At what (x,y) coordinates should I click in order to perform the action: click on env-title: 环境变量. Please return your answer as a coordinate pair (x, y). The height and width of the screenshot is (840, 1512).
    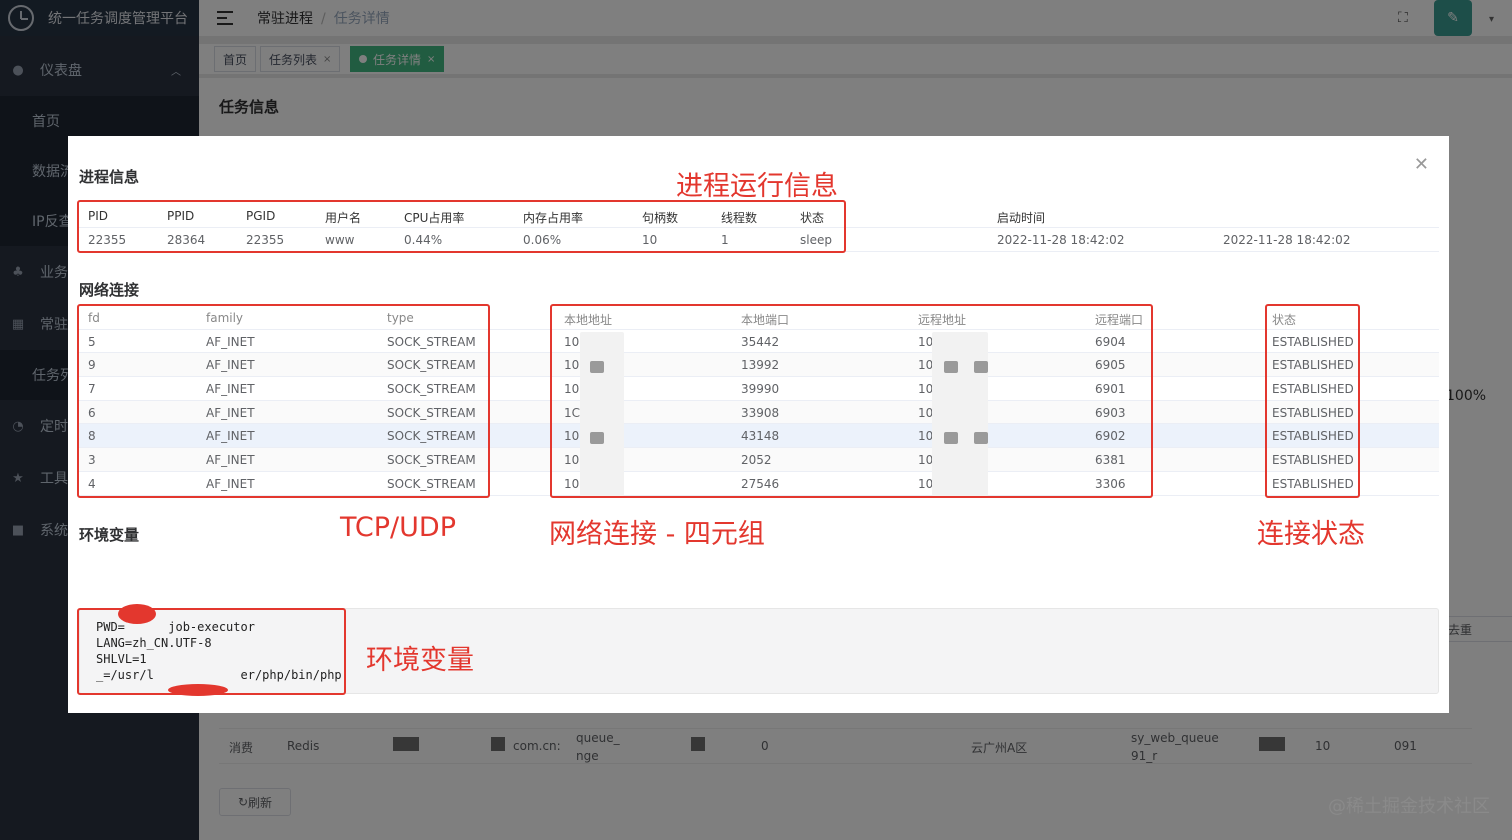
    Looking at the image, I should click on (109, 535).